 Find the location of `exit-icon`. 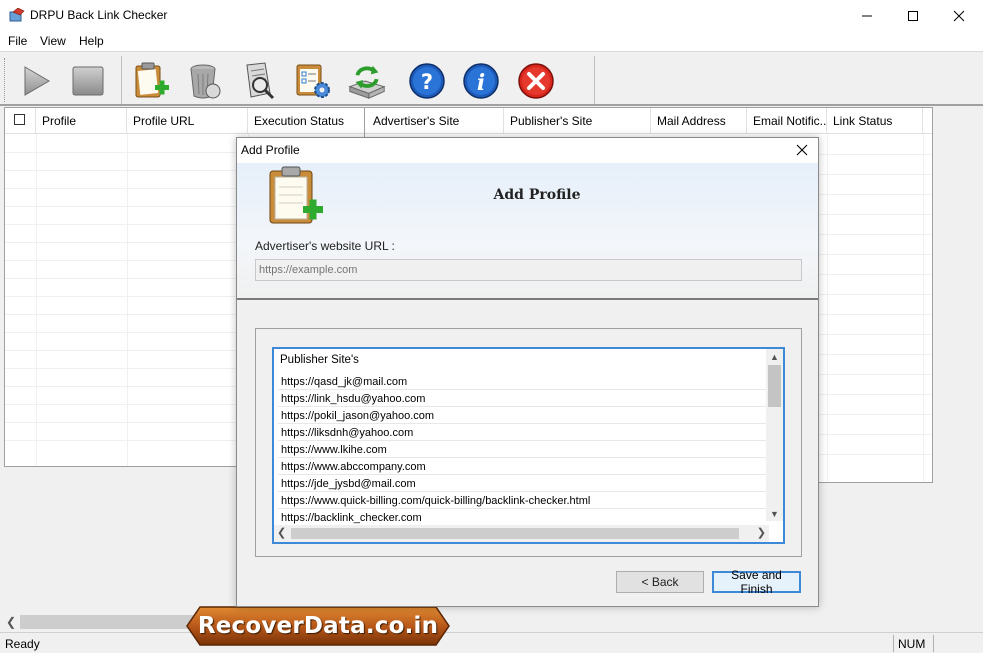

exit-icon is located at coordinates (536, 81).